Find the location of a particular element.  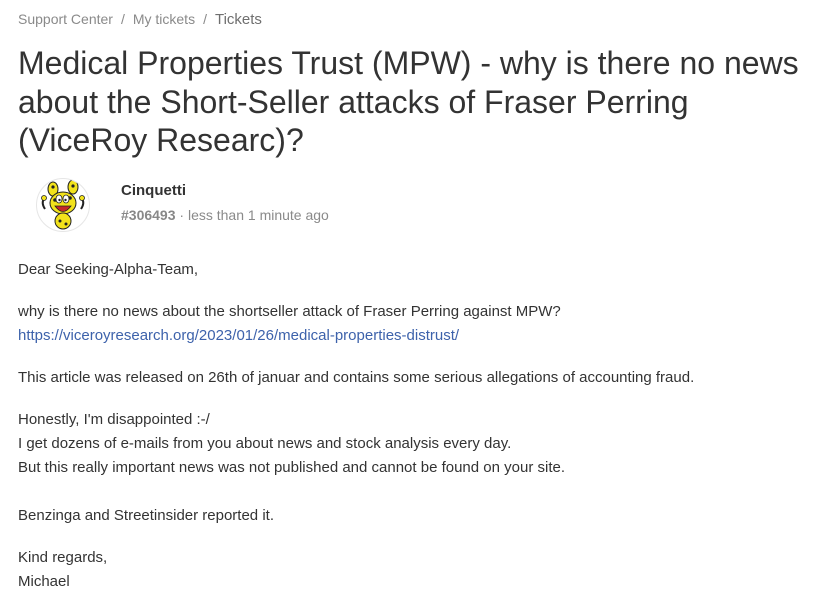

avatar-drawing is located at coordinates (63, 204).